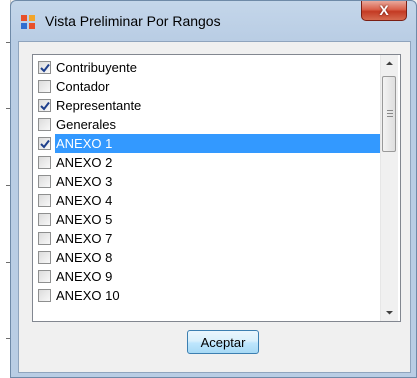 This screenshot has height=378, width=417. What do you see at coordinates (206, 219) in the screenshot?
I see `list-item: ANEXO 5` at bounding box center [206, 219].